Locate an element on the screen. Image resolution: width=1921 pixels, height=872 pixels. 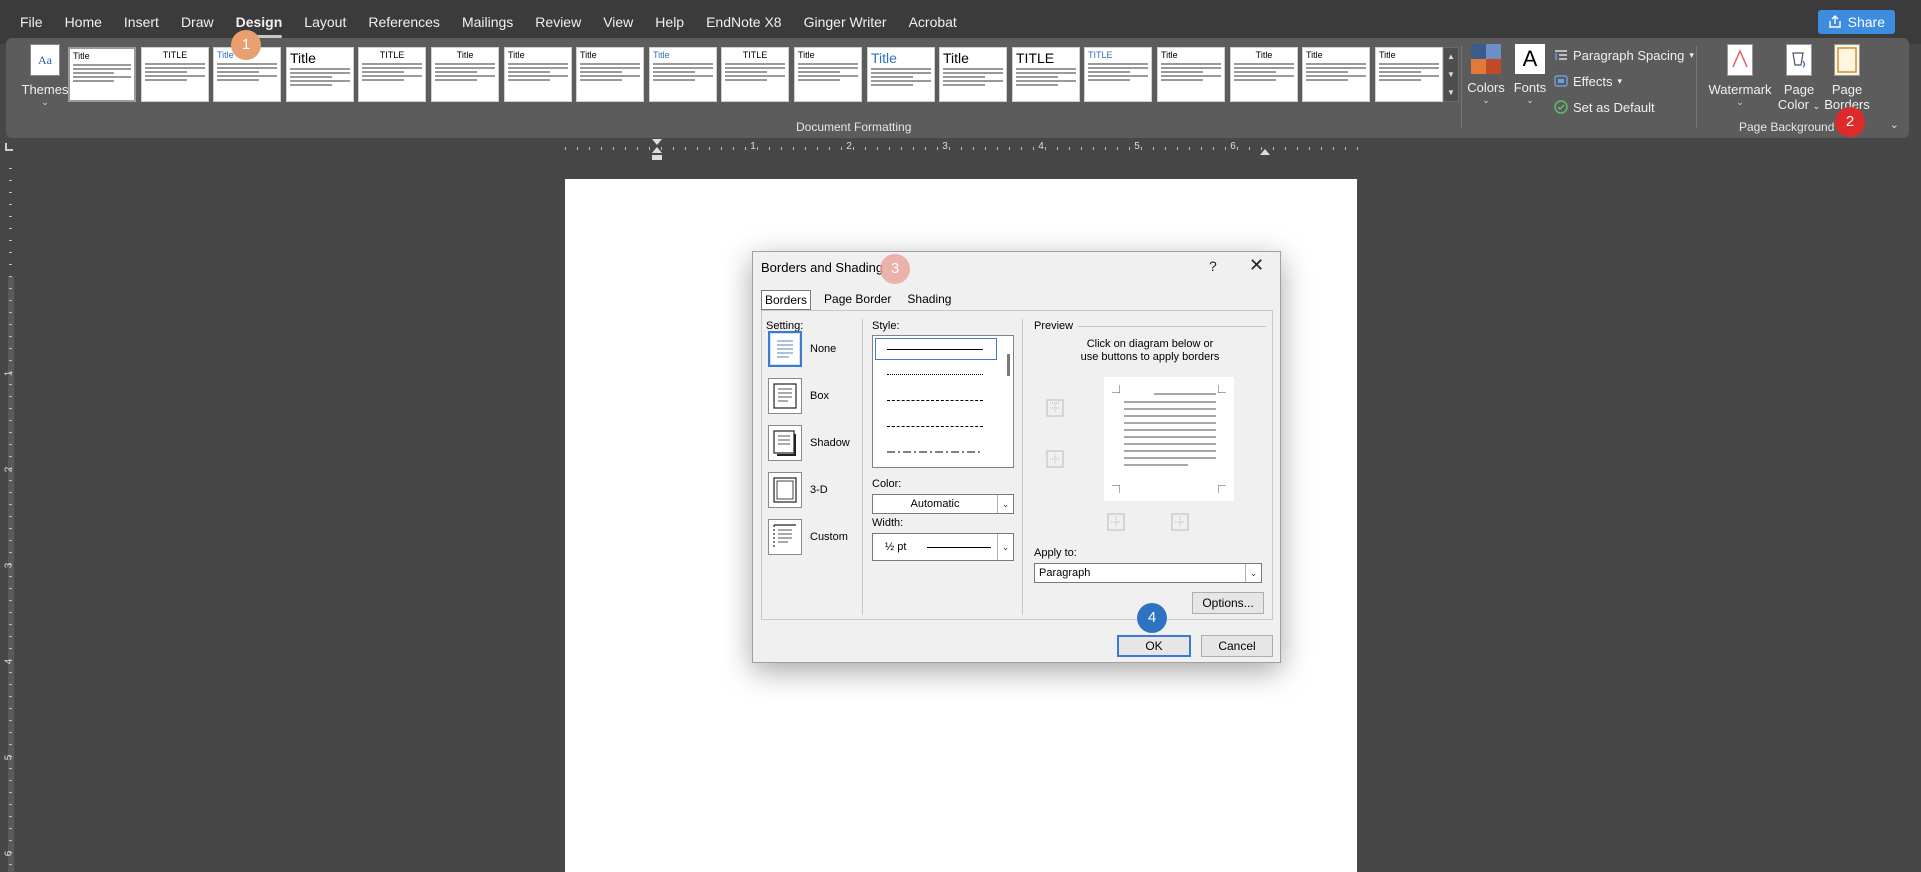
width-dropdown: ½ pt ⌄ is located at coordinates (943, 547).